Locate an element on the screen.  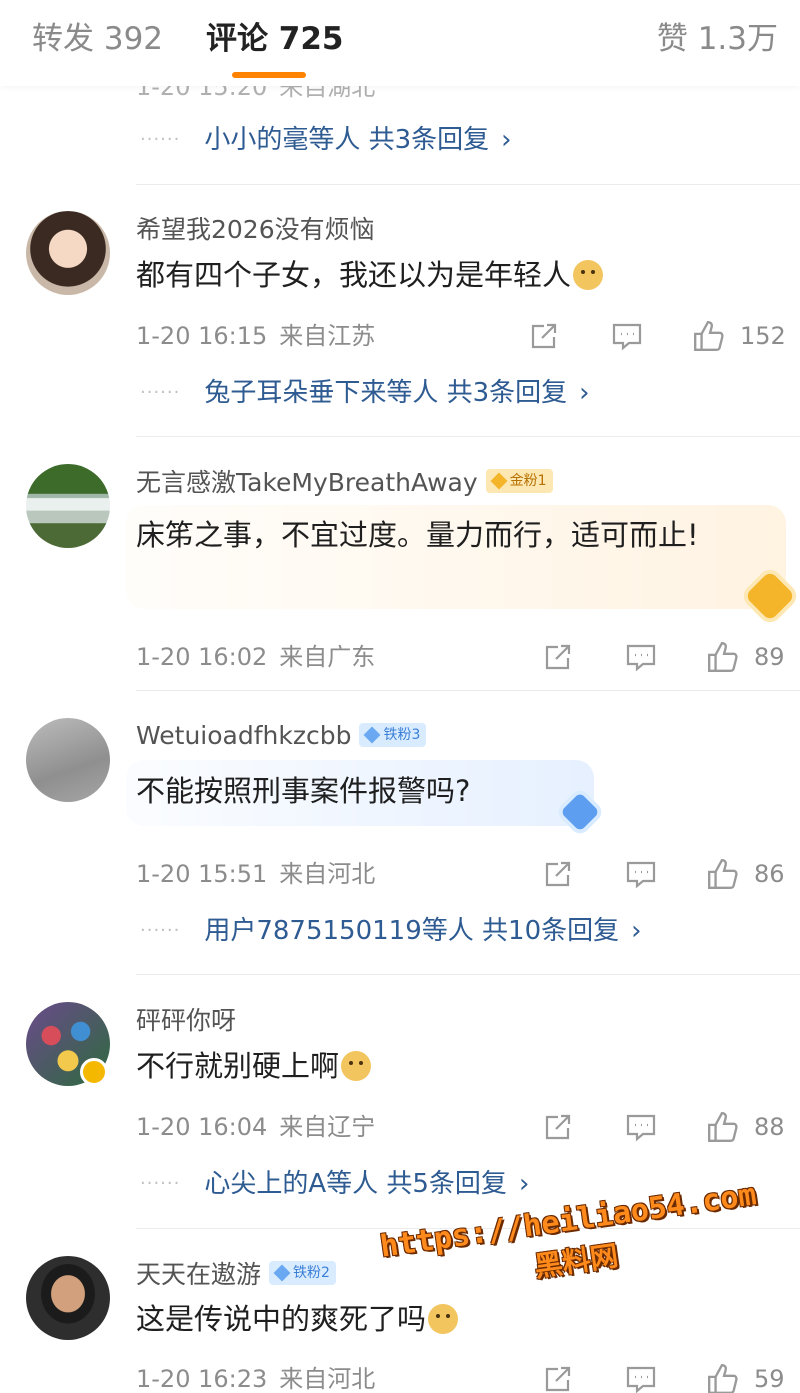
comment-meta: 1-20 16:04 来自辽宁 is located at coordinates (255, 1127).